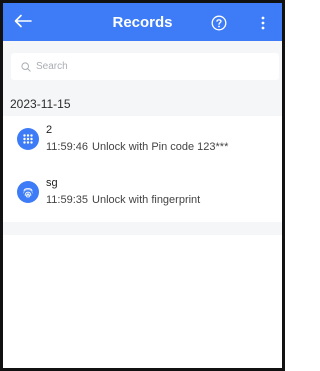 Image resolution: width=320 pixels, height=371 pixels. I want to click on back-button, so click(23, 21).